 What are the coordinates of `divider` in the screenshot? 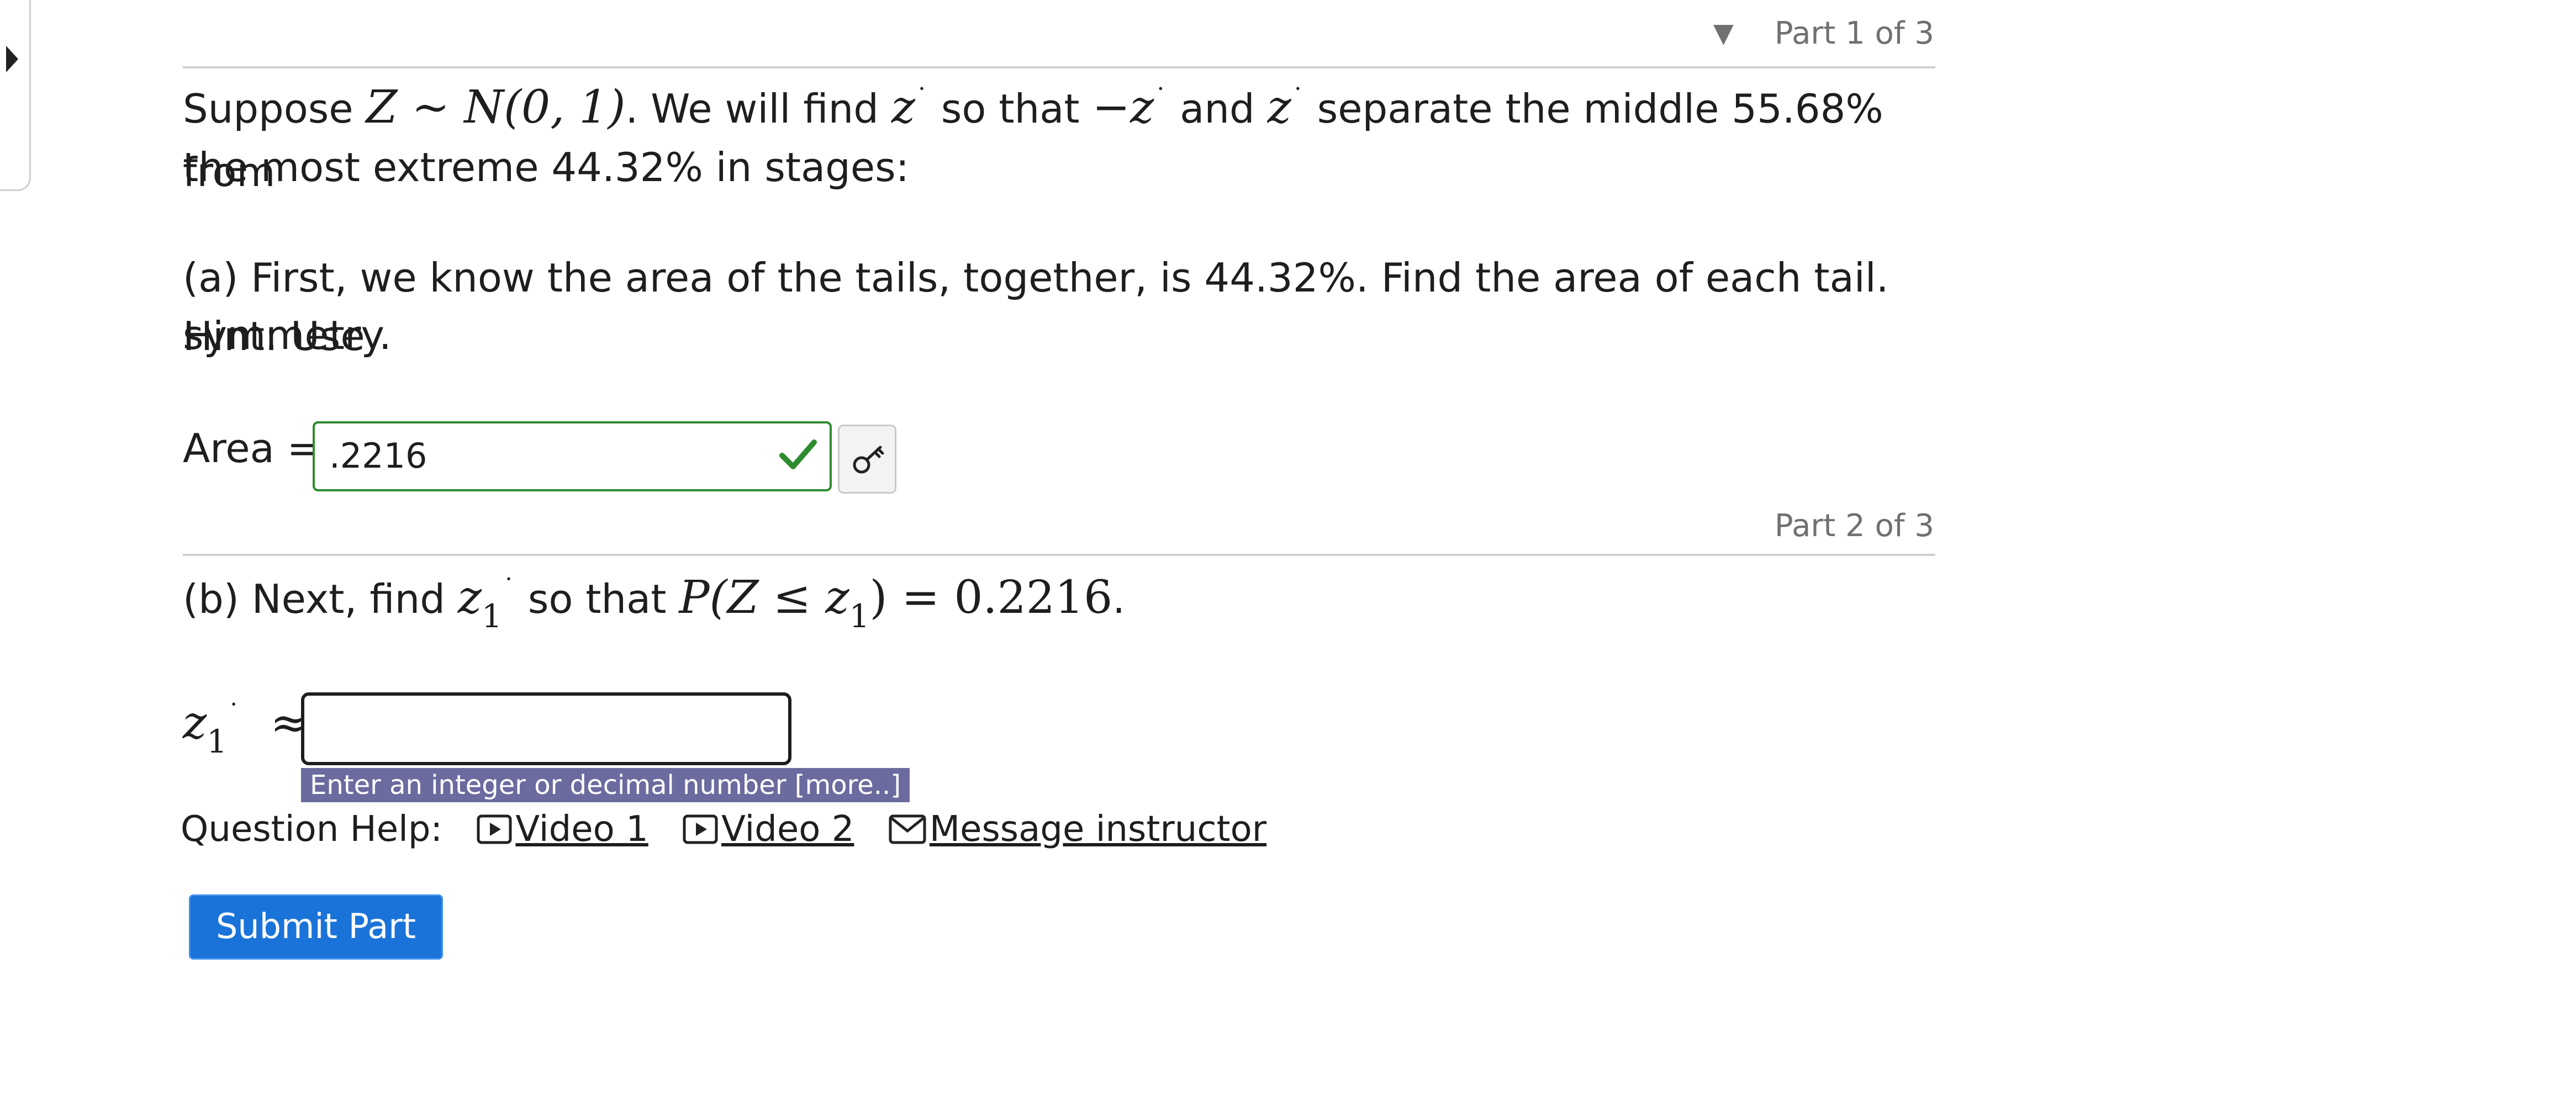 It's located at (1059, 67).